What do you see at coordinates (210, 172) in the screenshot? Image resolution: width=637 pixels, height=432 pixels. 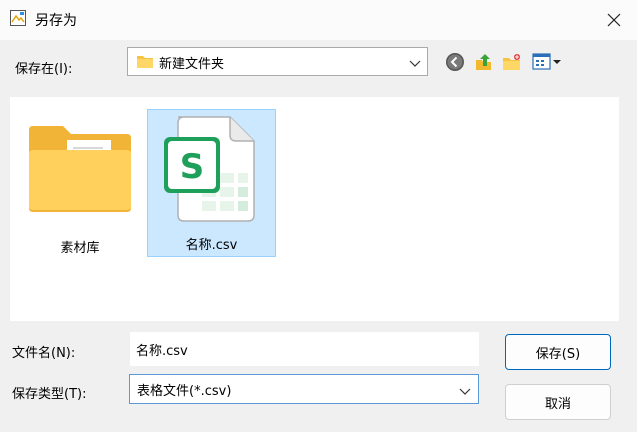 I see `spreadsheet-s-icon: S` at bounding box center [210, 172].